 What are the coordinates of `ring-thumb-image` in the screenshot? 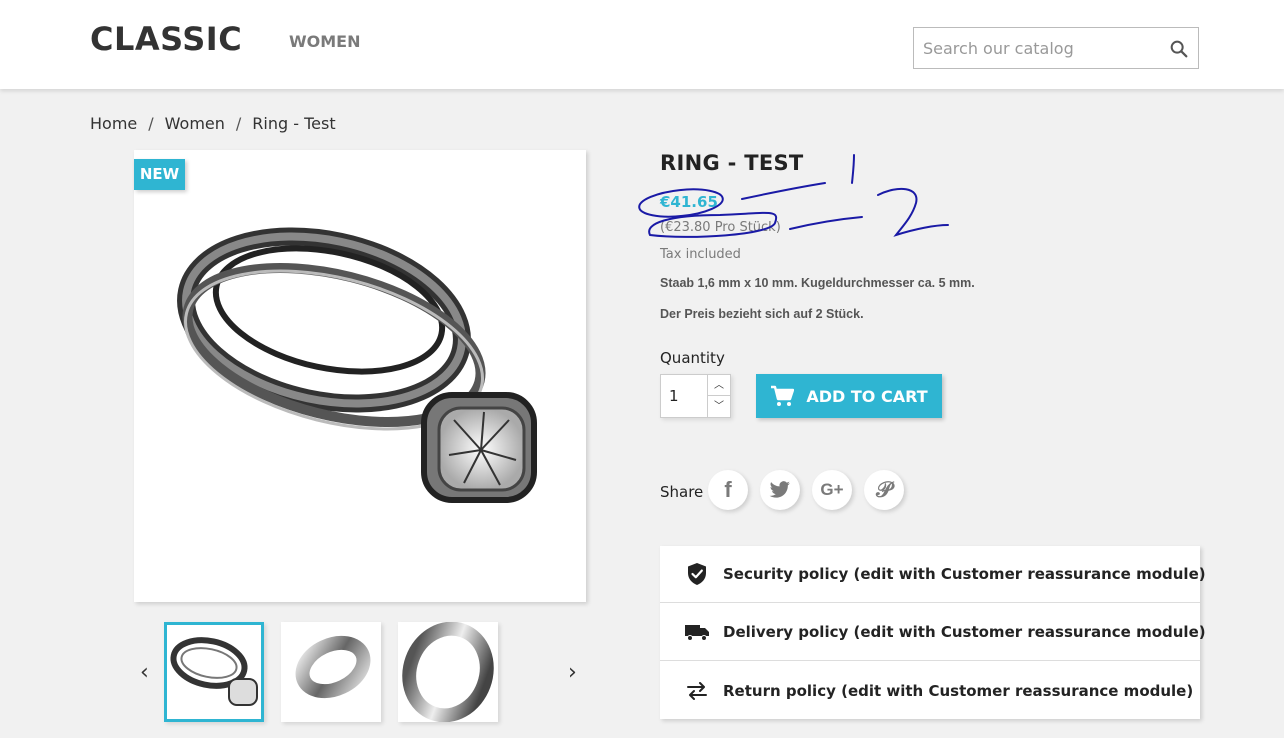 It's located at (214, 671).